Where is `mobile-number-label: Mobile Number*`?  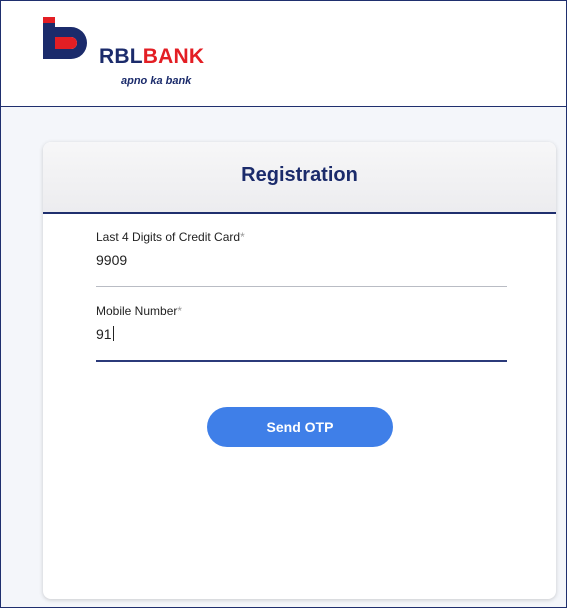 mobile-number-label: Mobile Number* is located at coordinates (139, 311).